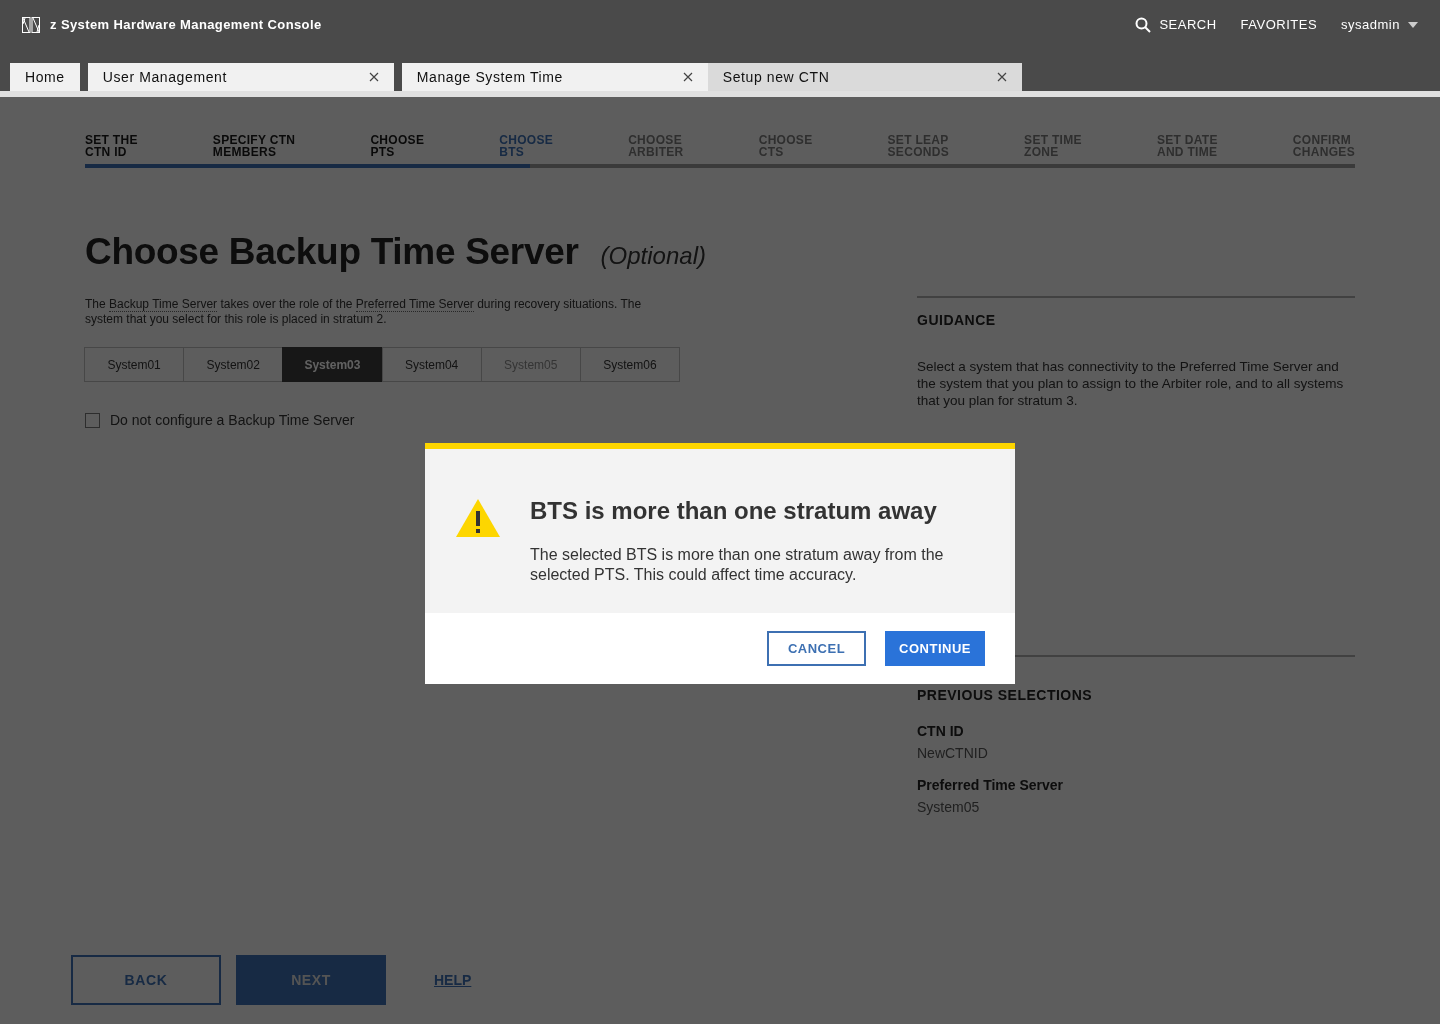  What do you see at coordinates (134, 364) in the screenshot?
I see `system-option: System01` at bounding box center [134, 364].